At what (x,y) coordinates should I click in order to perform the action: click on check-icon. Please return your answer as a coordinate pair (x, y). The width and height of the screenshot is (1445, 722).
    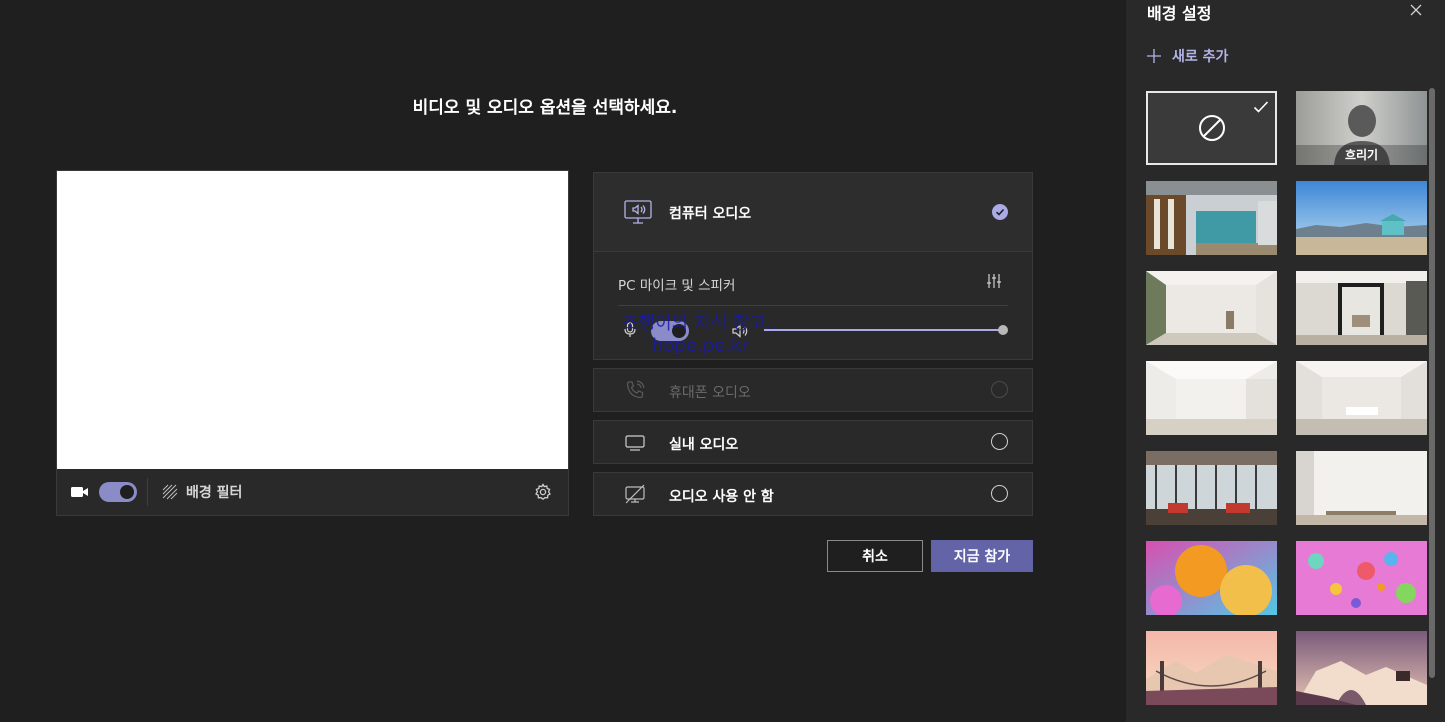
    Looking at the image, I should click on (1261, 106).